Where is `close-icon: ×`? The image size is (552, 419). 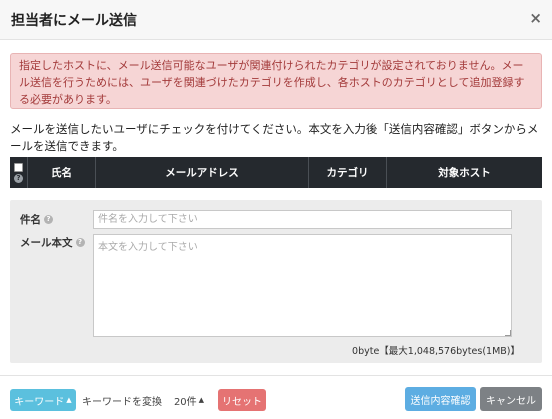
close-icon: × is located at coordinates (535, 18).